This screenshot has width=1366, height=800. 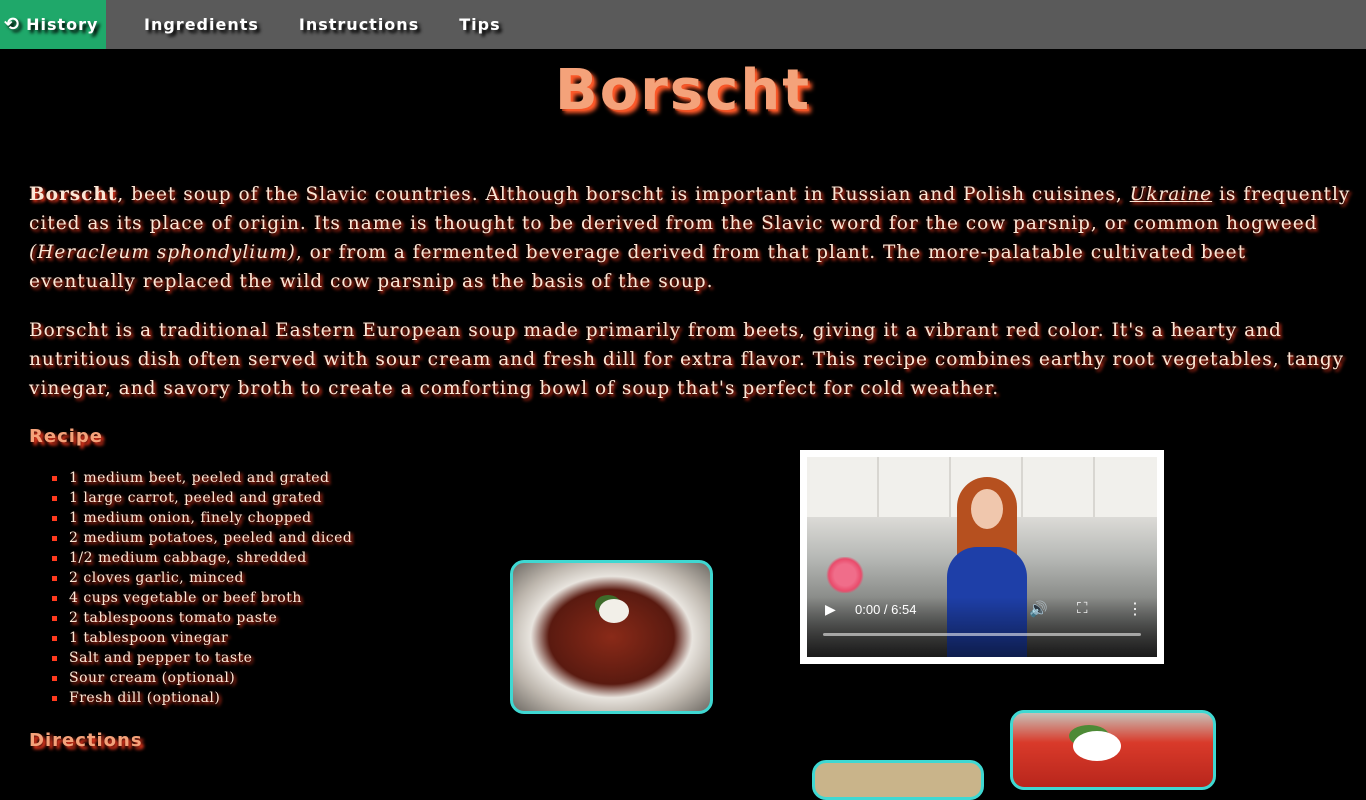 I want to click on volume-icon: 🔊, so click(x=1038, y=609).